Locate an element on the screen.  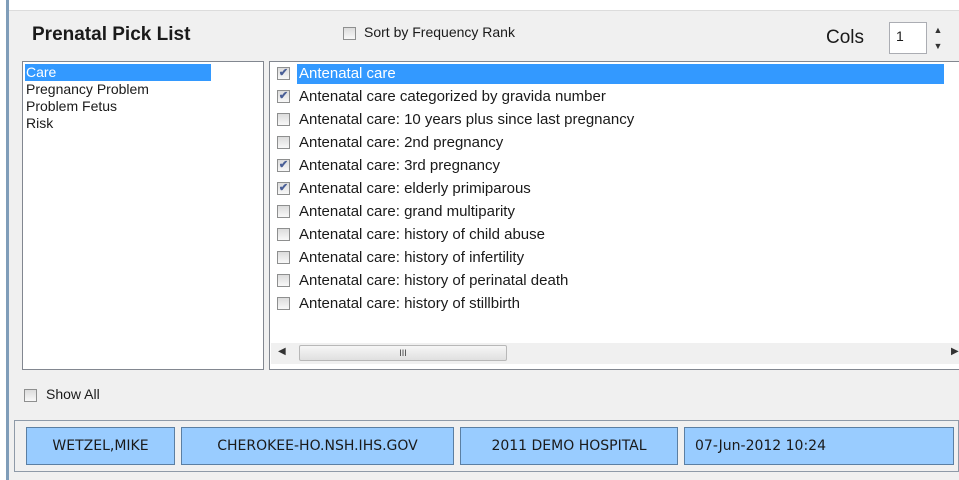
sort-by-frequency-label: Sort by Frequency Rank is located at coordinates (439, 32).